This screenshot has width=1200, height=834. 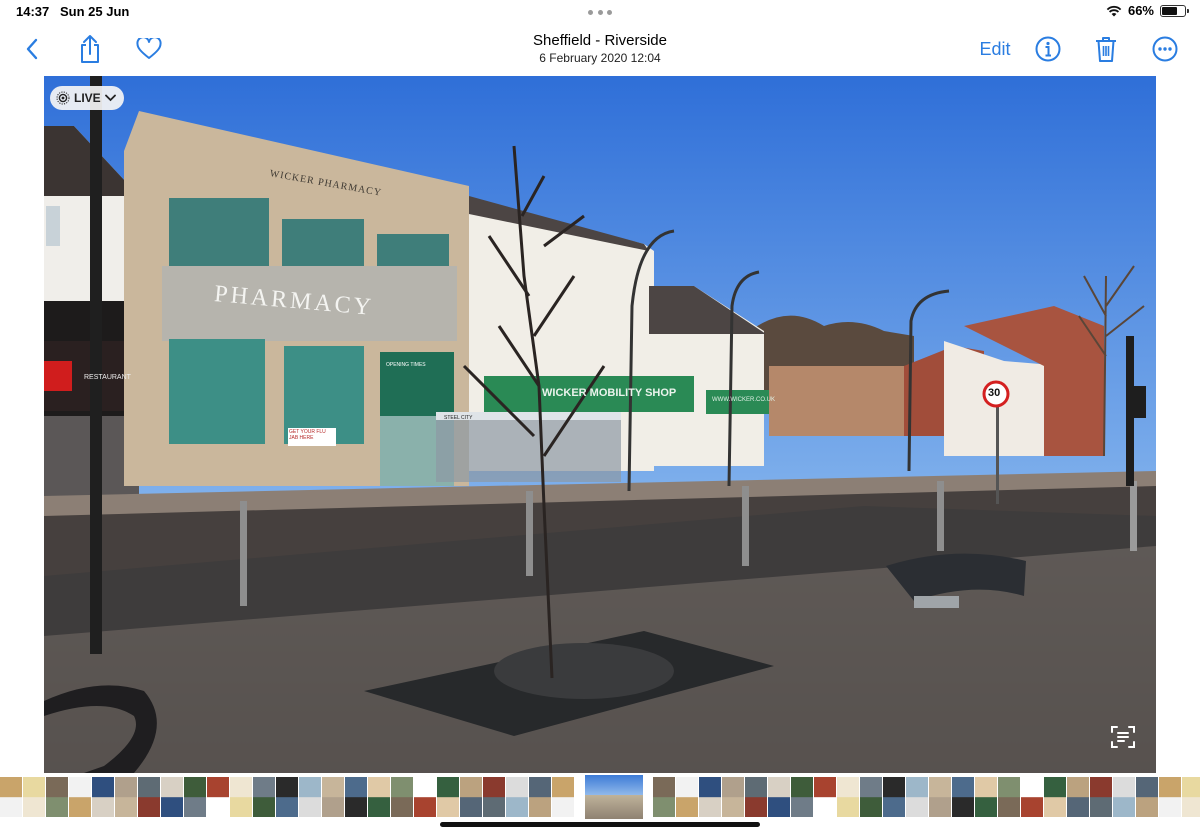 What do you see at coordinates (614, 797) in the screenshot?
I see `filmstrip-thumb-selected` at bounding box center [614, 797].